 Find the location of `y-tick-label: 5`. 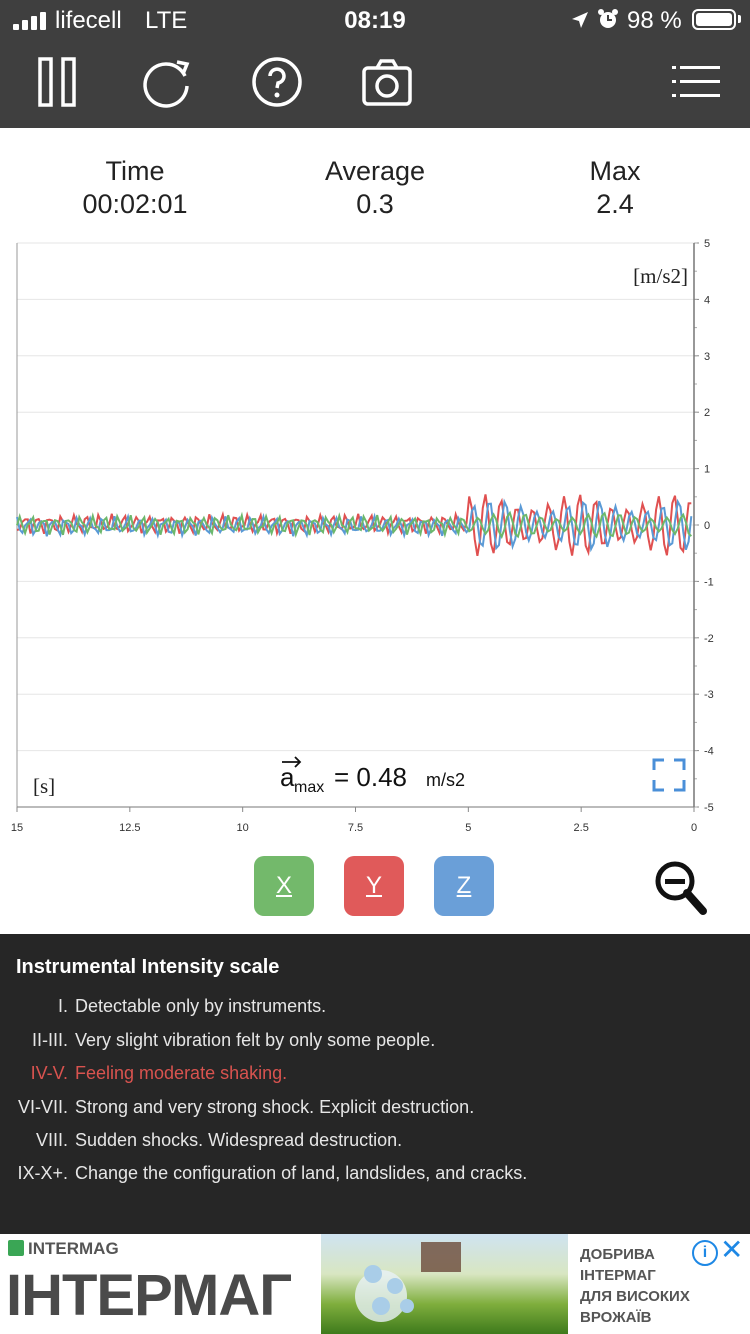

y-tick-label: 5 is located at coordinates (707, 244).